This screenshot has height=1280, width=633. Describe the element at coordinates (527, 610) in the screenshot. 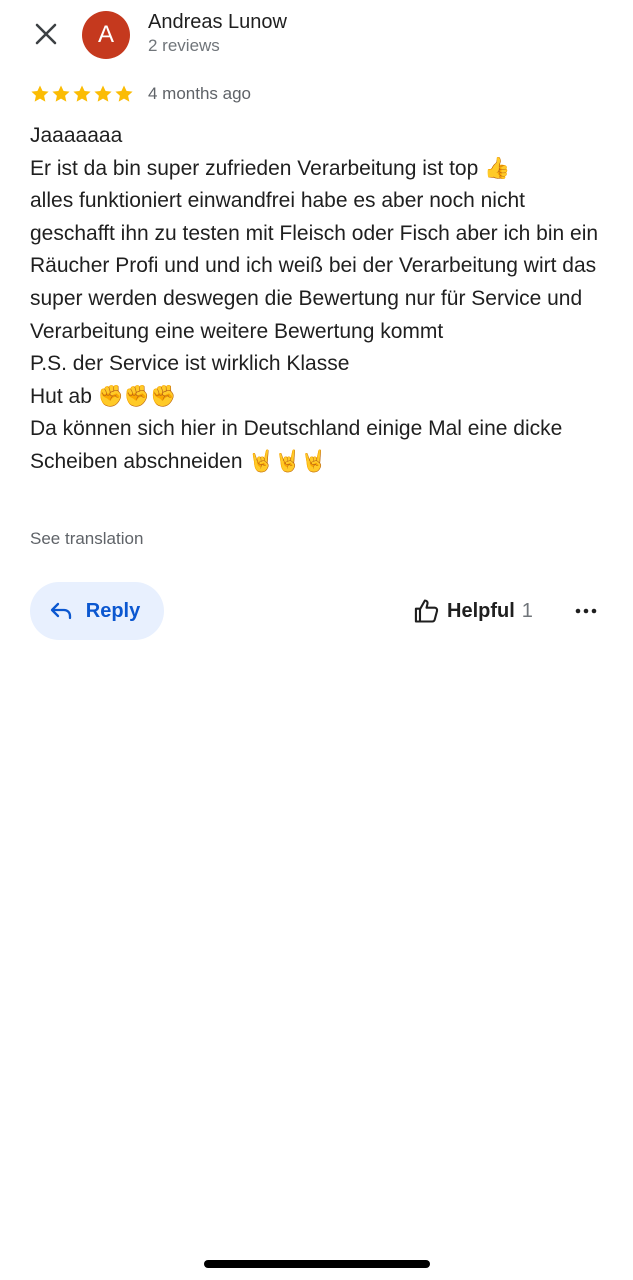

I see `helpful-count: 1` at that location.